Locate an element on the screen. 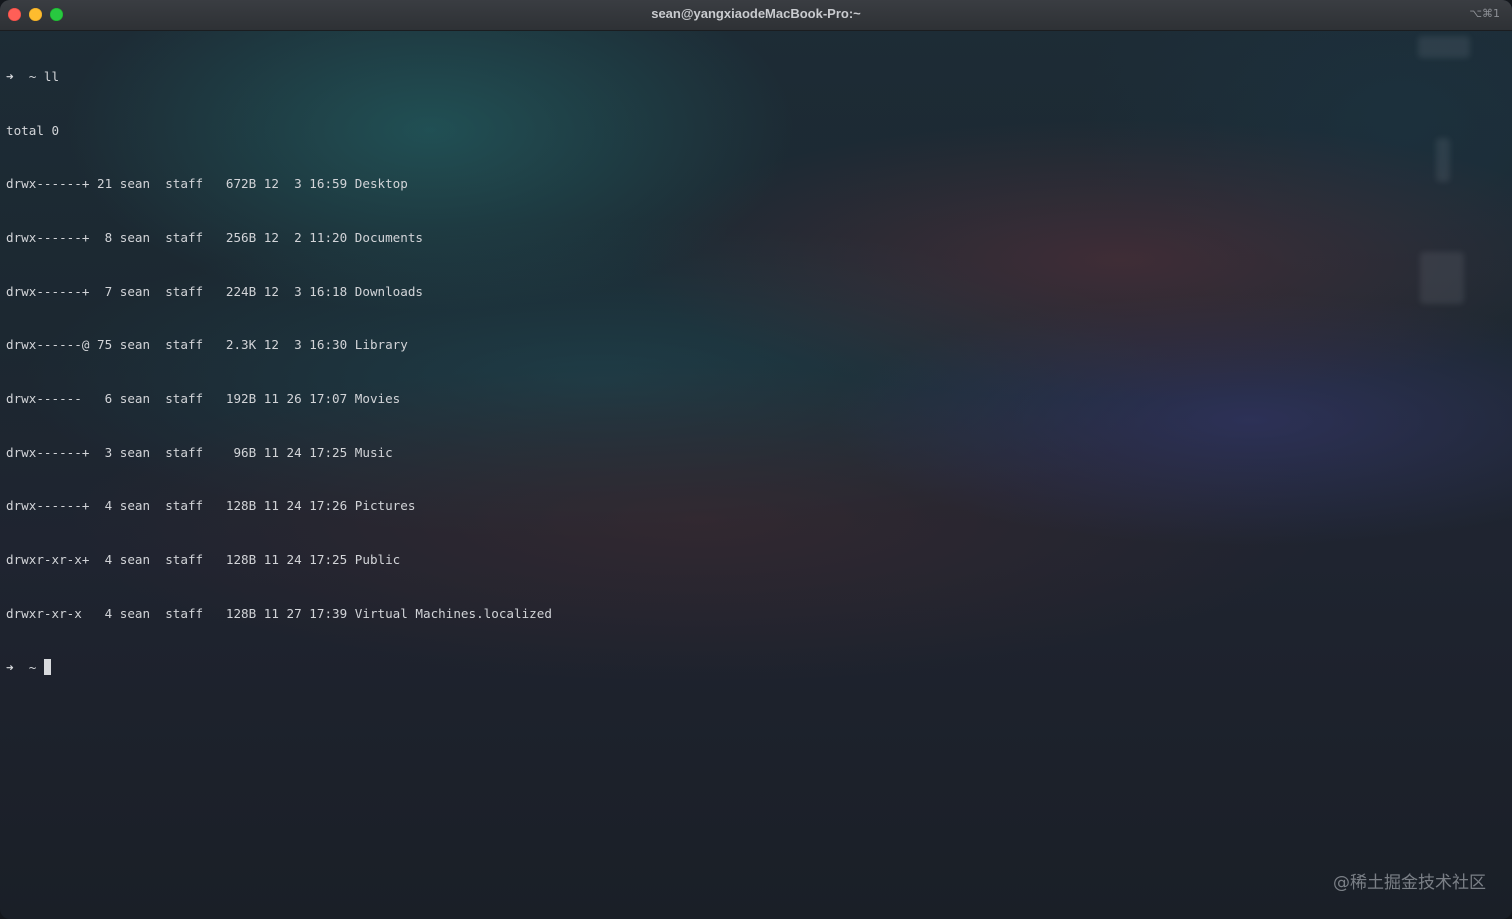  prompt-text: ~ is located at coordinates (28, 667).